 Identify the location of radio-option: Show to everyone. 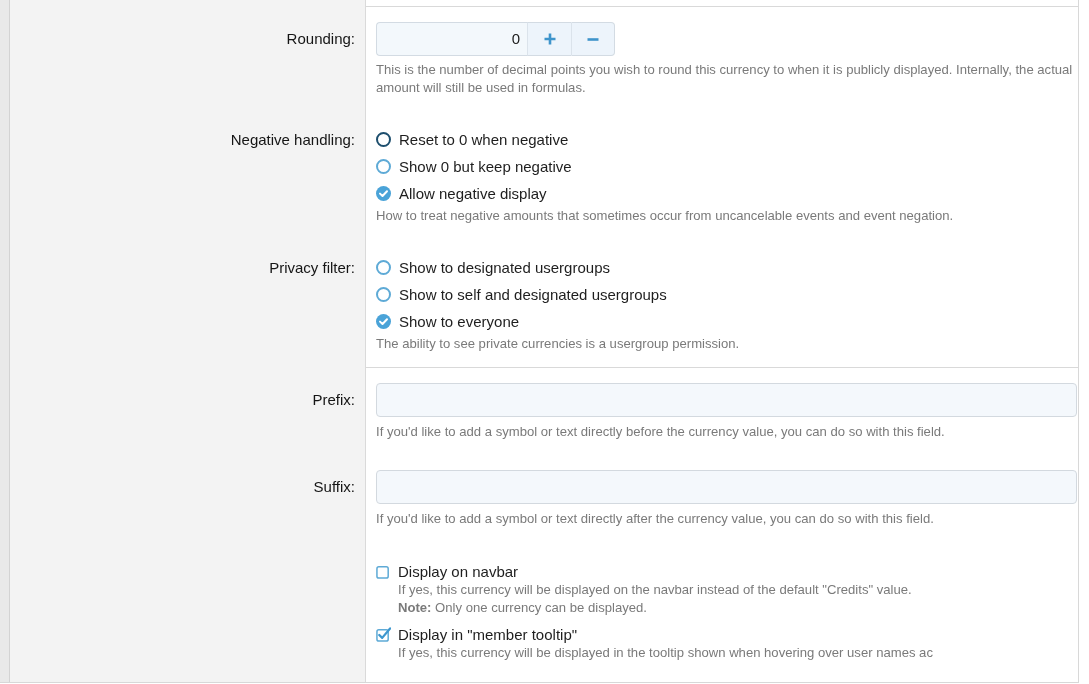
(726, 321).